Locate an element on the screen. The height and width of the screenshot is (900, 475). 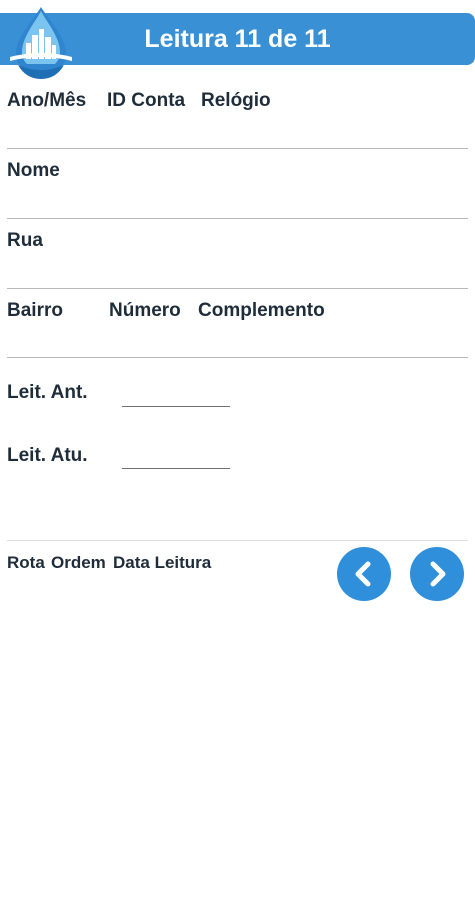
leitura-anterior-label: Leit. Ant. is located at coordinates (47, 392).